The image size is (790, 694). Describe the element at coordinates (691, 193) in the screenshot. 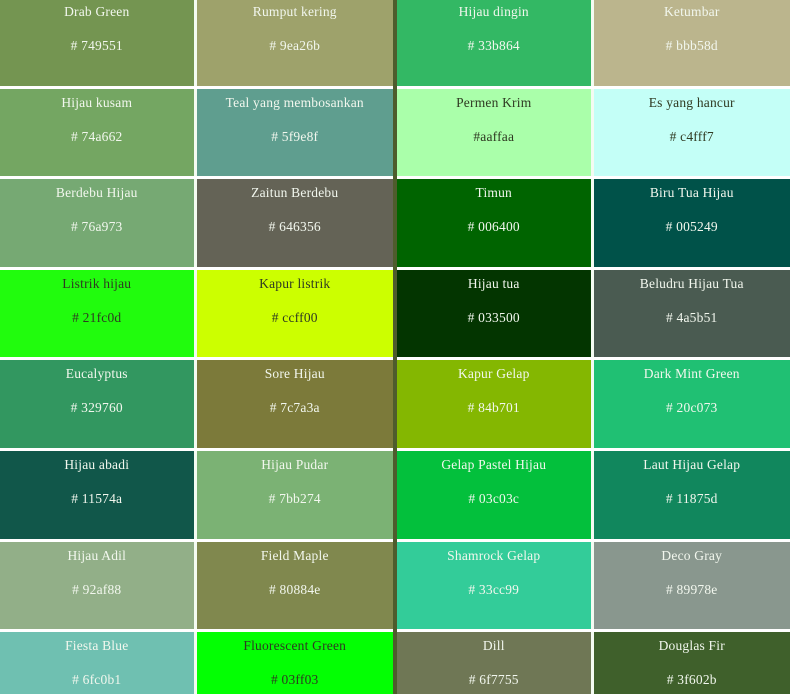

I see `color-swatch-name: Biru Tua Hijau` at that location.